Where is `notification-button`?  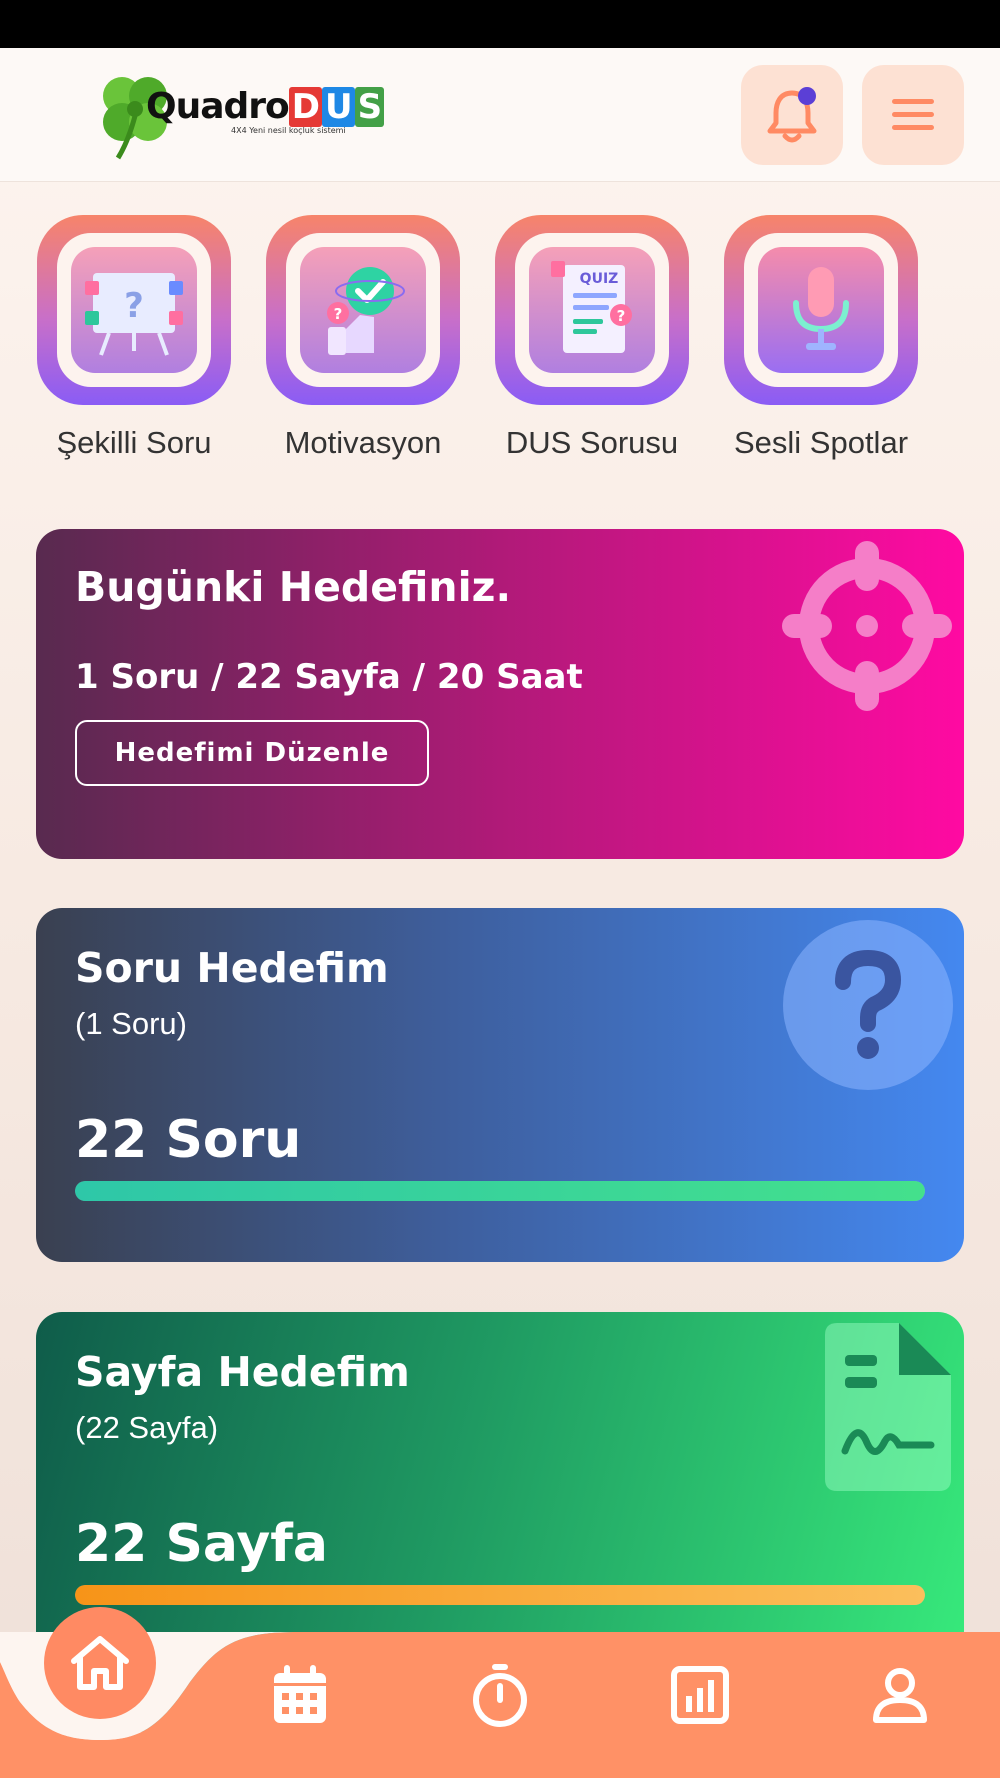
notification-button is located at coordinates (792, 115).